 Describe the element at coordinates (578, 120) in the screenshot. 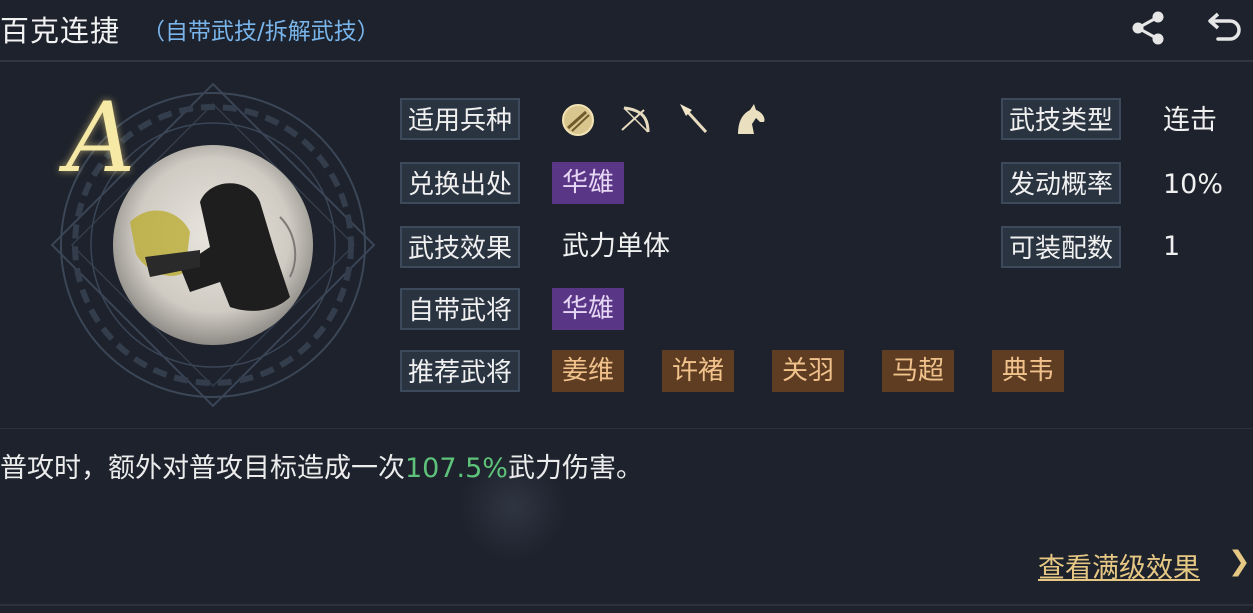

I see `shield-icon` at that location.